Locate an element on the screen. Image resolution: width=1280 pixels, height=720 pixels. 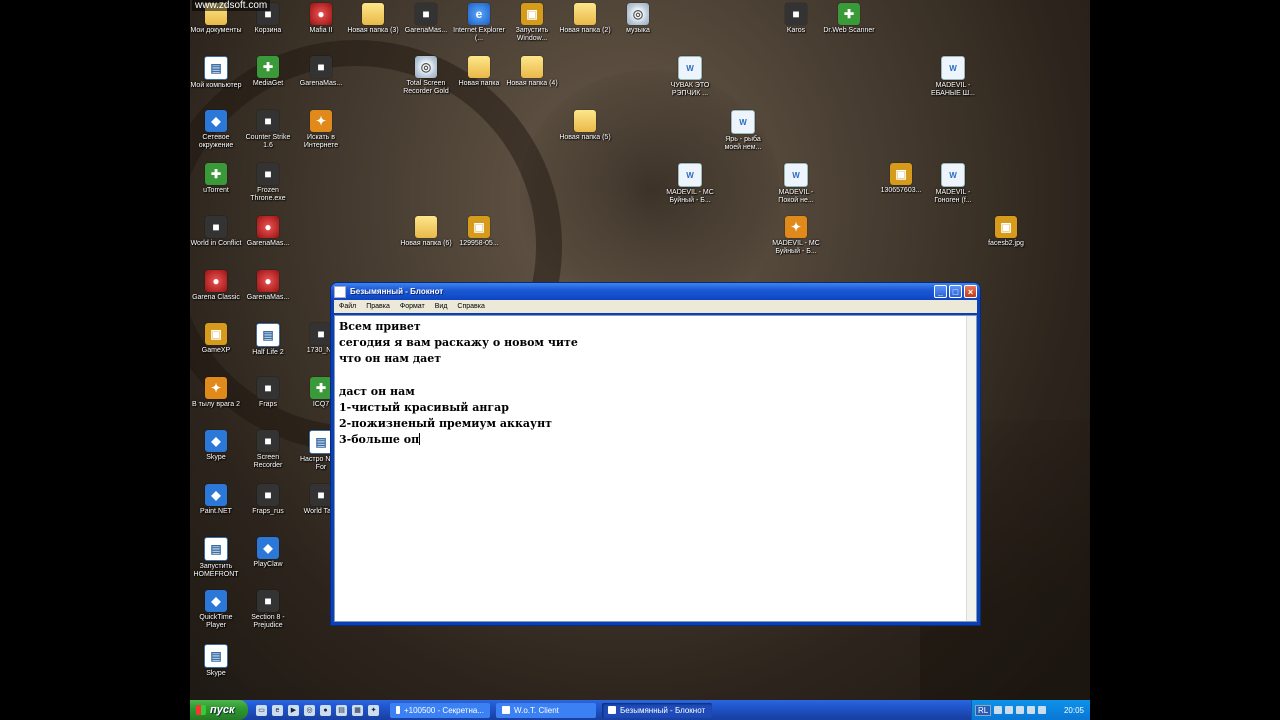
window-icon: ▤ is located at coordinates (341, 710).